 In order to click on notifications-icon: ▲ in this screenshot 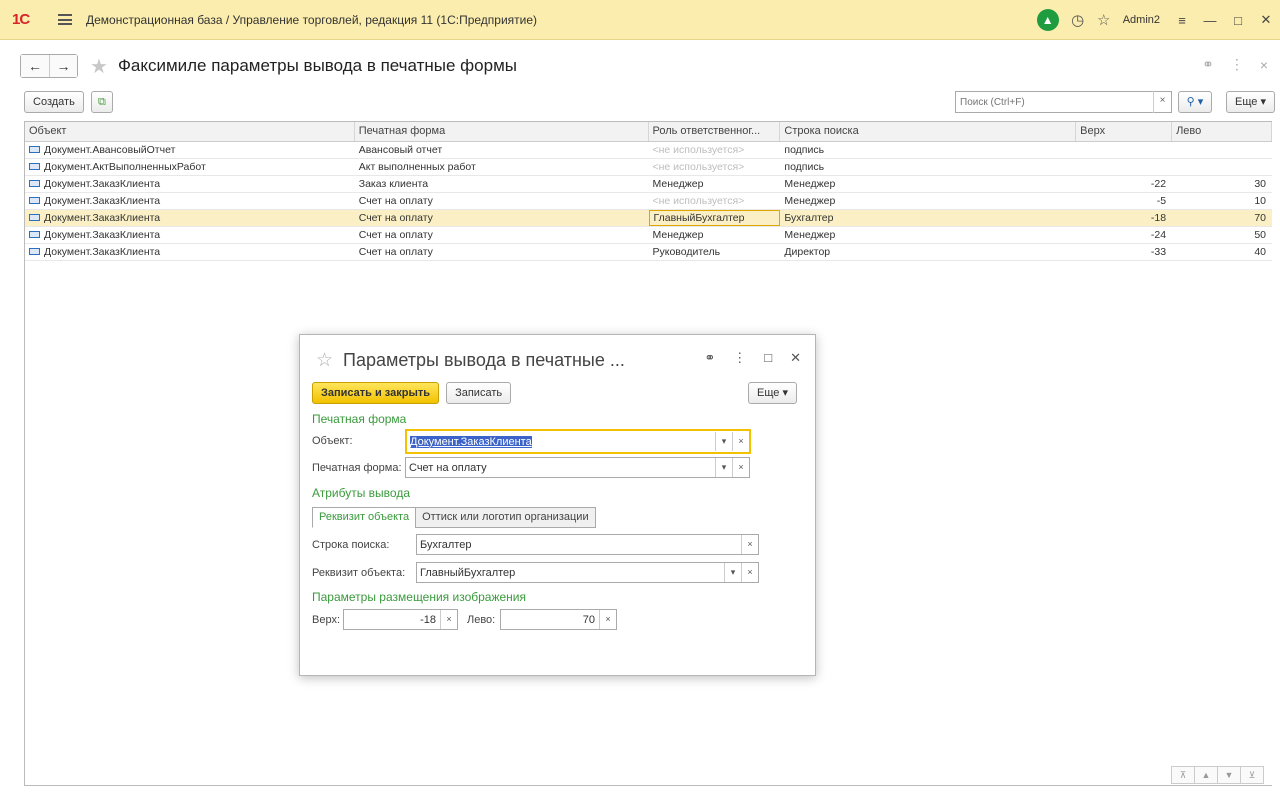, I will do `click(1047, 20)`.